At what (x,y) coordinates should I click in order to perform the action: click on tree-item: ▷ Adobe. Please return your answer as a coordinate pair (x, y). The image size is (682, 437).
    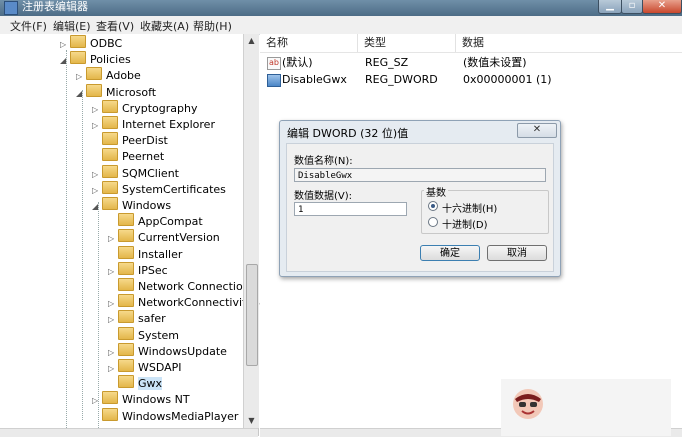
    Looking at the image, I should click on (108, 75).